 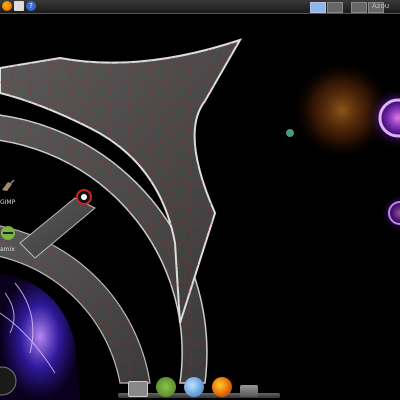 What do you see at coordinates (138, 389) in the screenshot?
I see `monitor-icon` at bounding box center [138, 389].